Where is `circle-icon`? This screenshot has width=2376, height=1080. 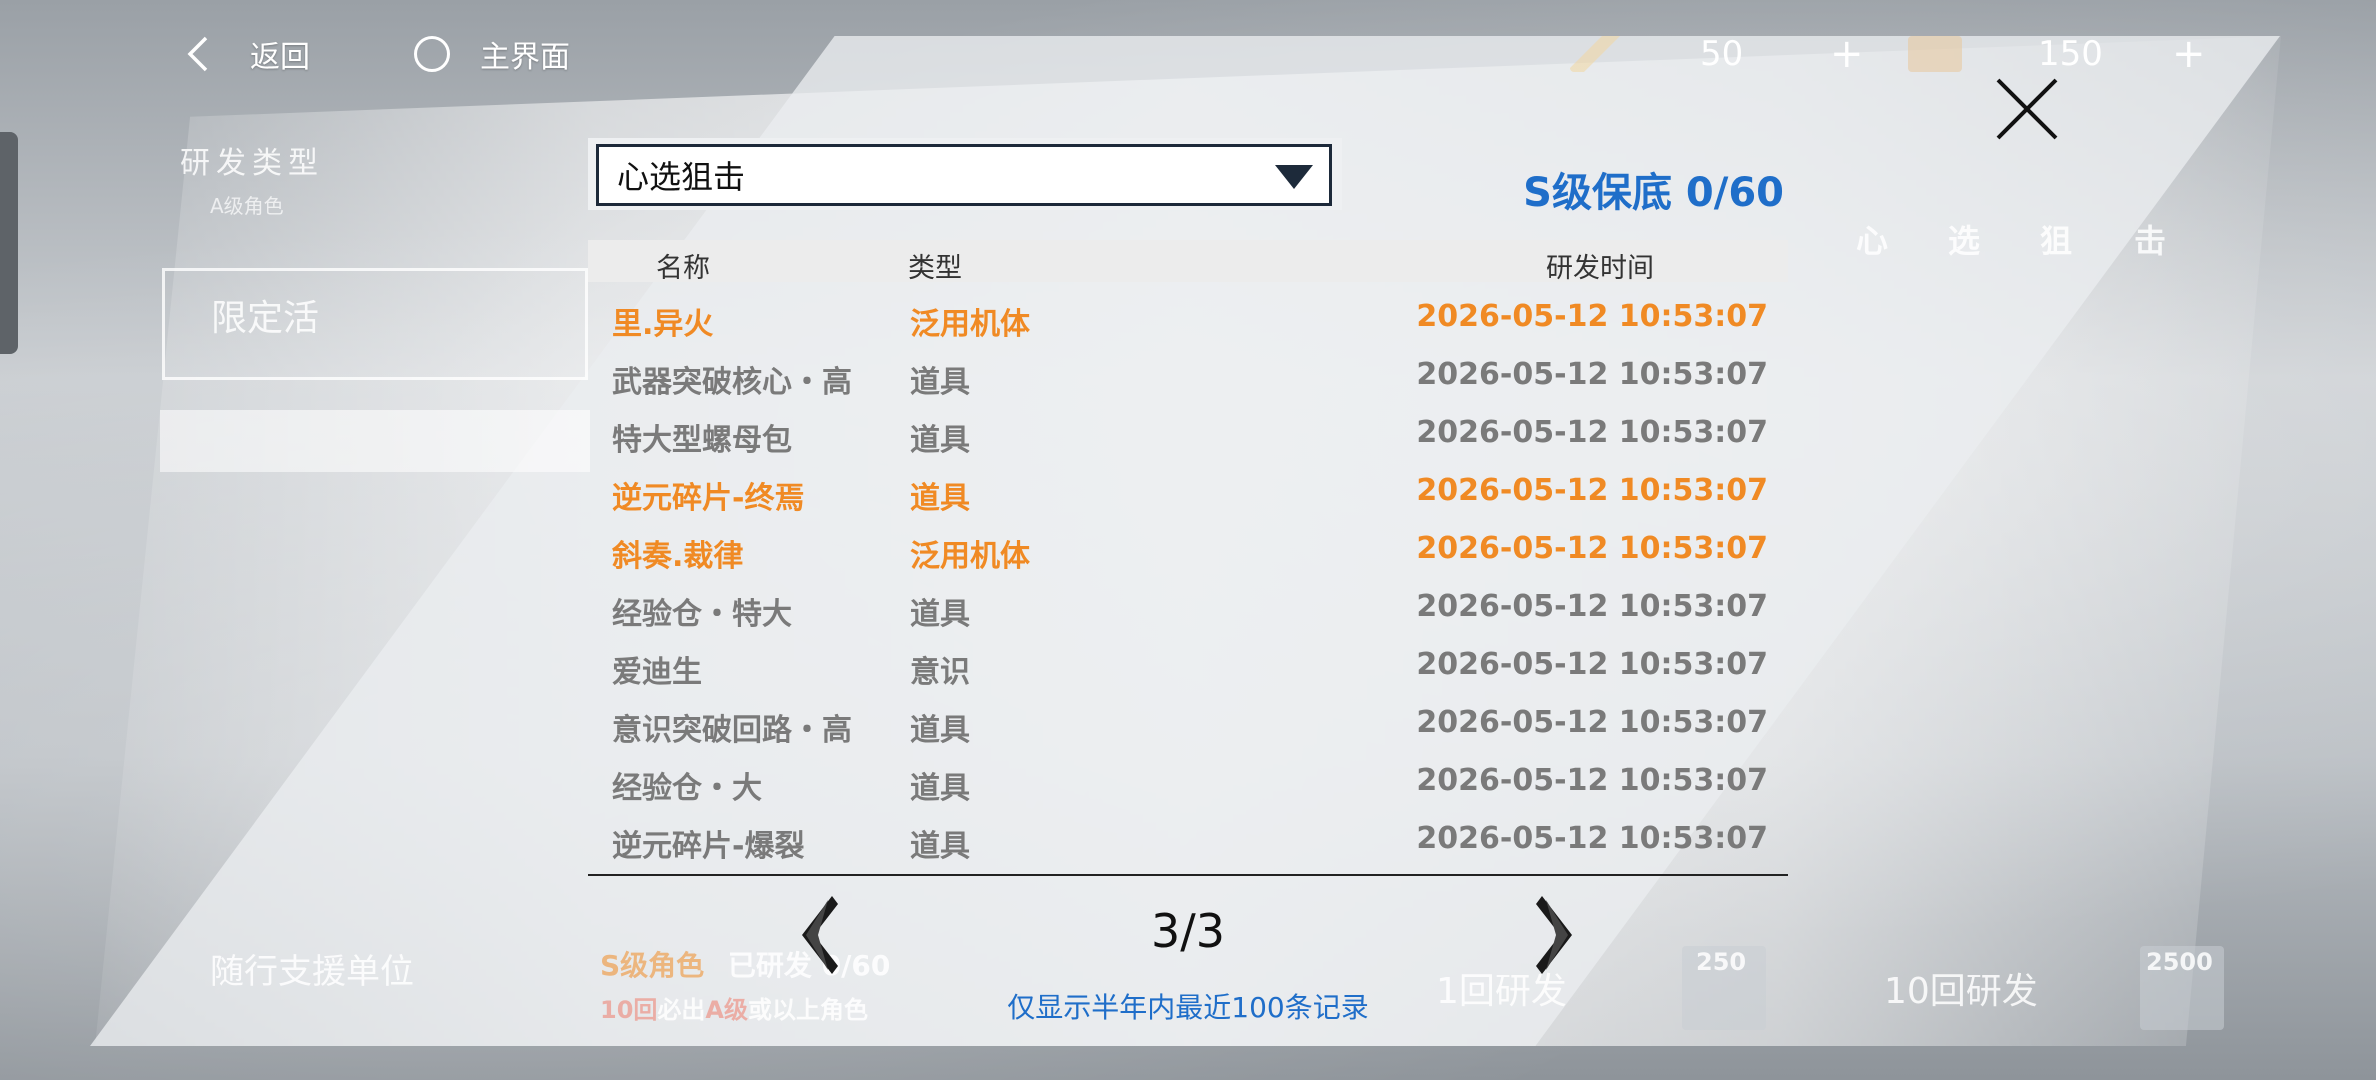 circle-icon is located at coordinates (432, 54).